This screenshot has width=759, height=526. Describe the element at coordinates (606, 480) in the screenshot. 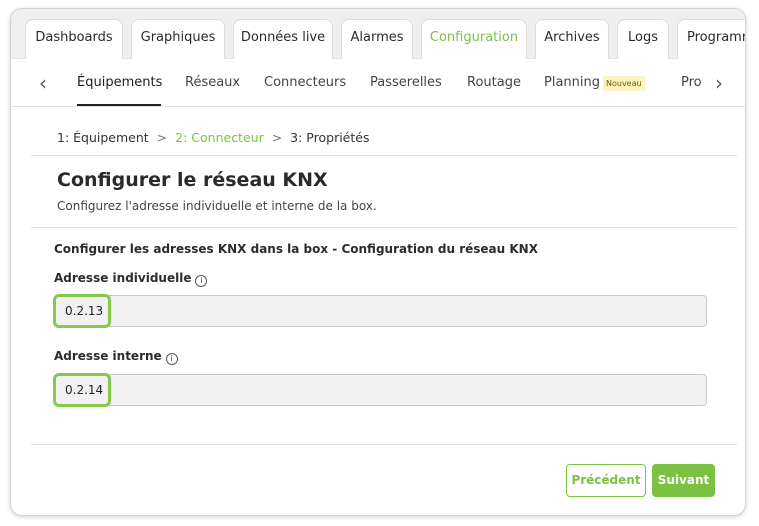

I see `previous-button: Précédent` at that location.